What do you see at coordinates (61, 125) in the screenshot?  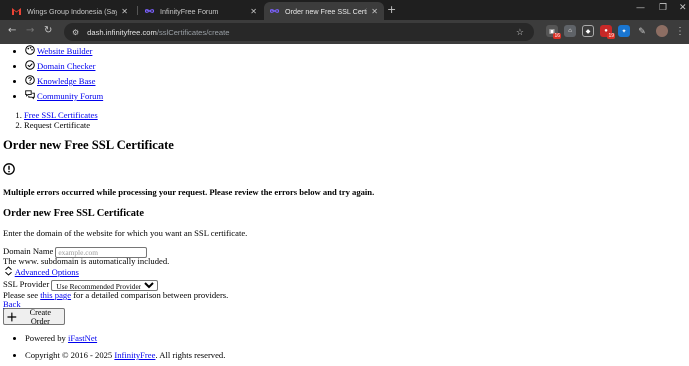 I see `breadcrumb-item-current: Request Certificate` at bounding box center [61, 125].